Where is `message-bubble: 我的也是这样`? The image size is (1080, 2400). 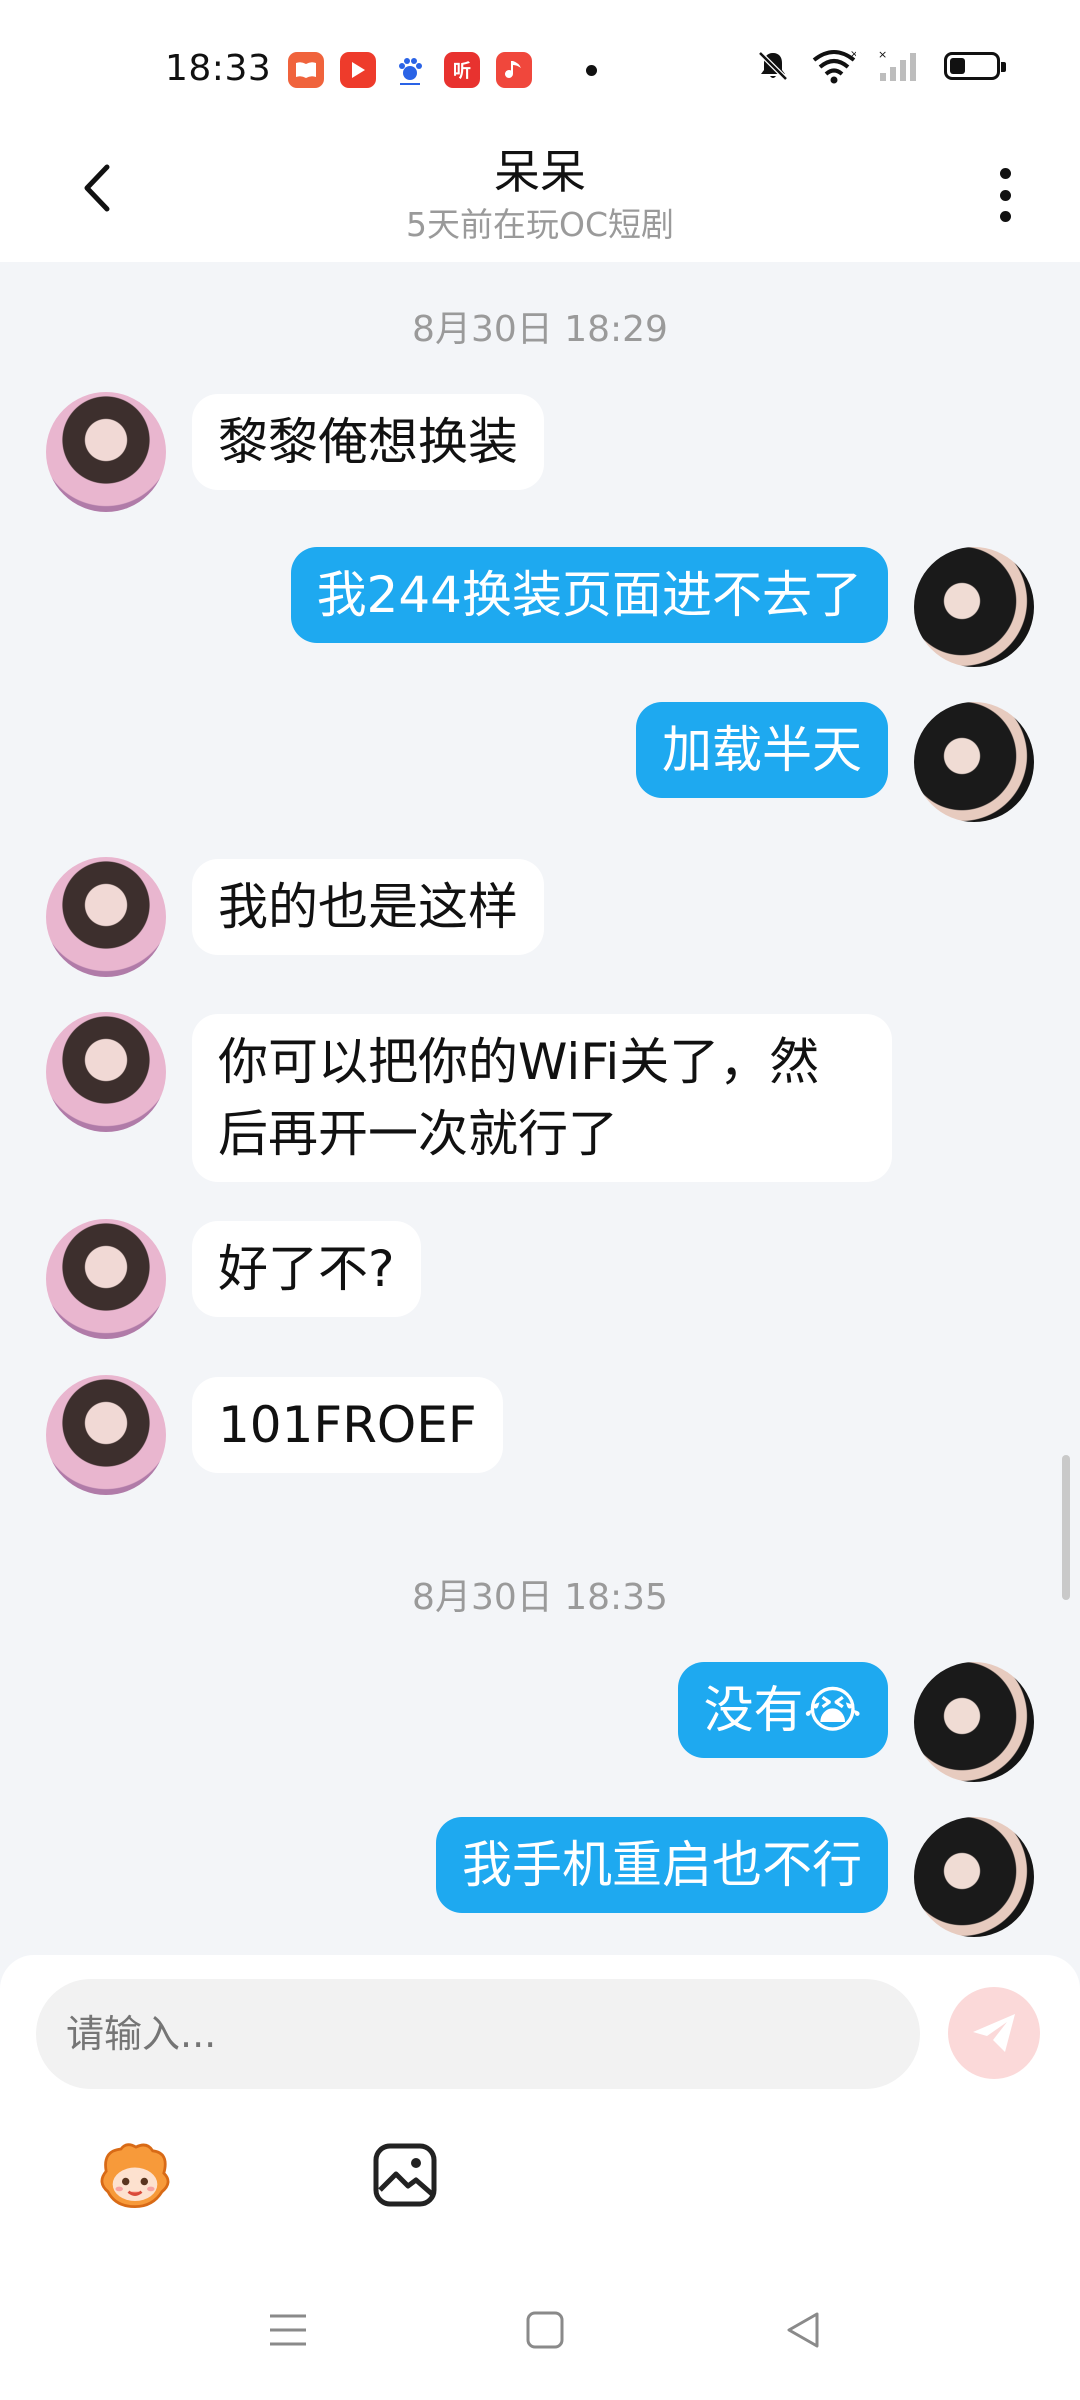 message-bubble: 我的也是这样 is located at coordinates (368, 907).